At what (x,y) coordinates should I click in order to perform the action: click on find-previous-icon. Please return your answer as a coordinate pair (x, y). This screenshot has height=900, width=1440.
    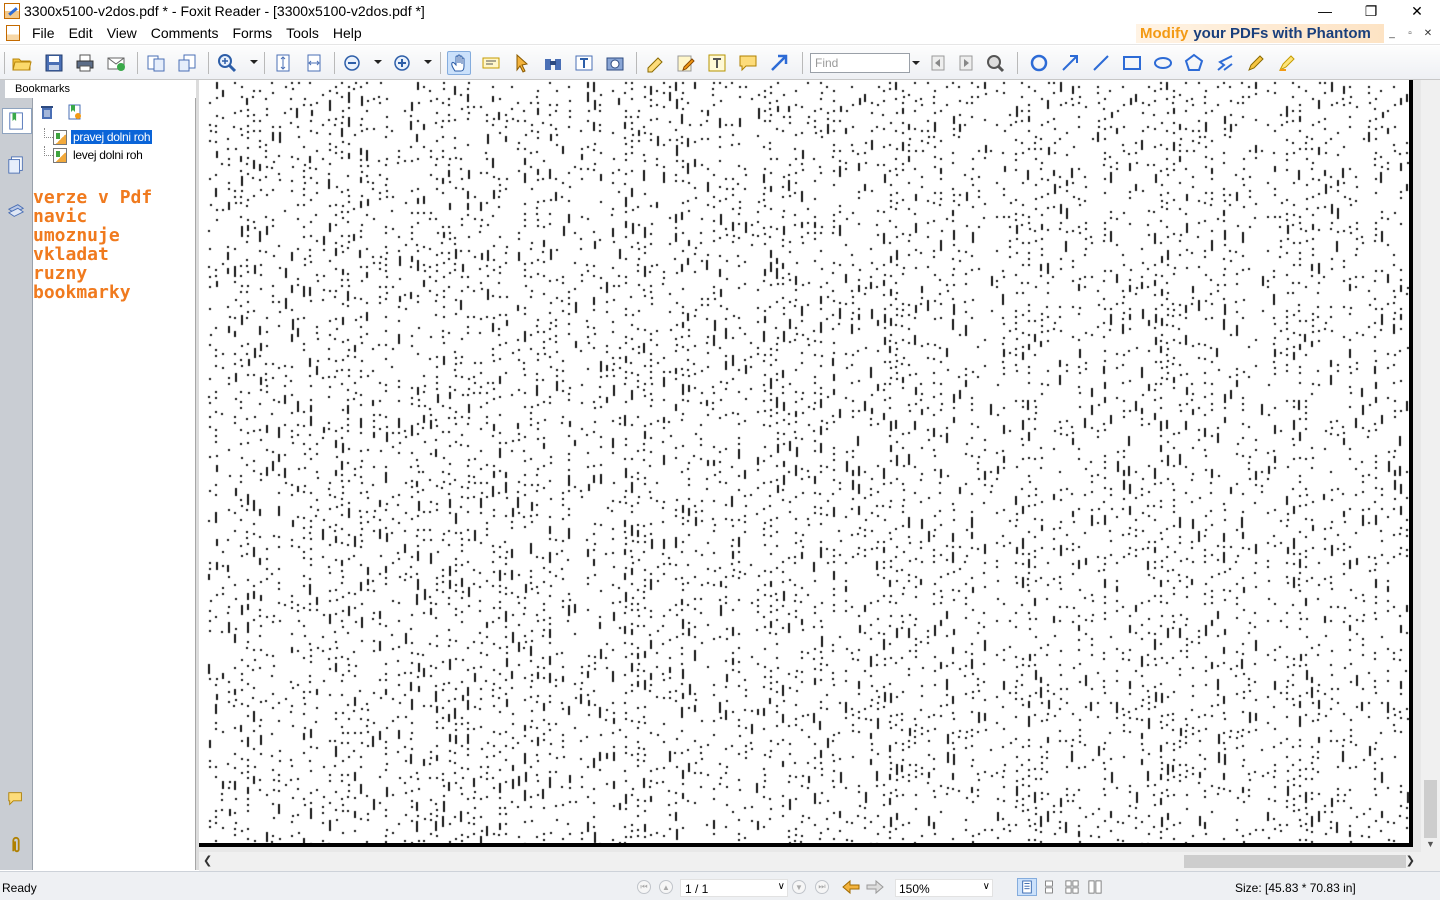
    Looking at the image, I should click on (938, 63).